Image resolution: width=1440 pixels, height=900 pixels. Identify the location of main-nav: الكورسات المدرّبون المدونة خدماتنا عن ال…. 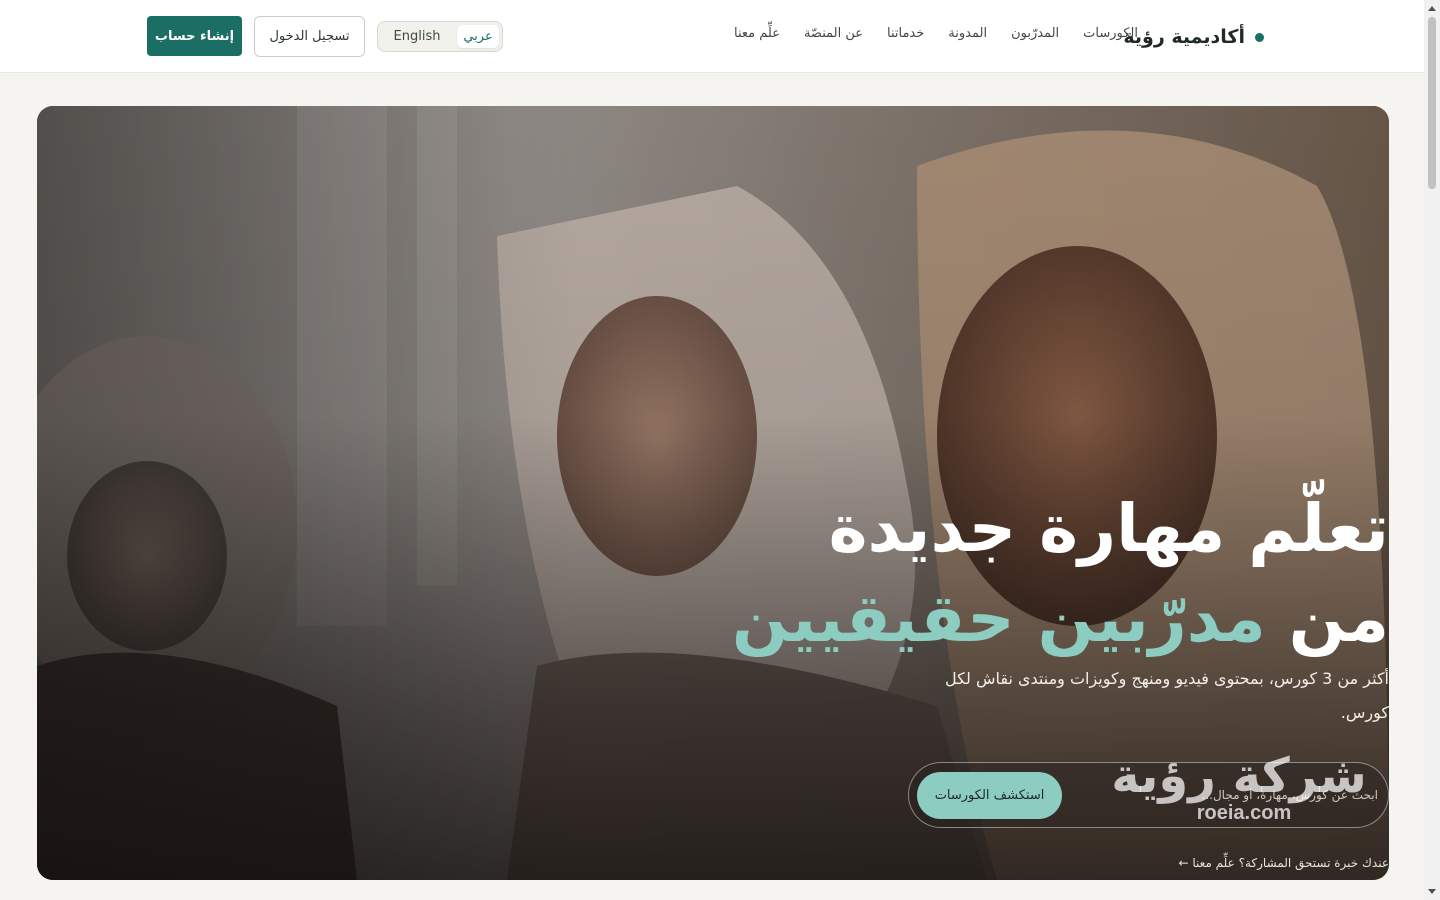
(936, 33).